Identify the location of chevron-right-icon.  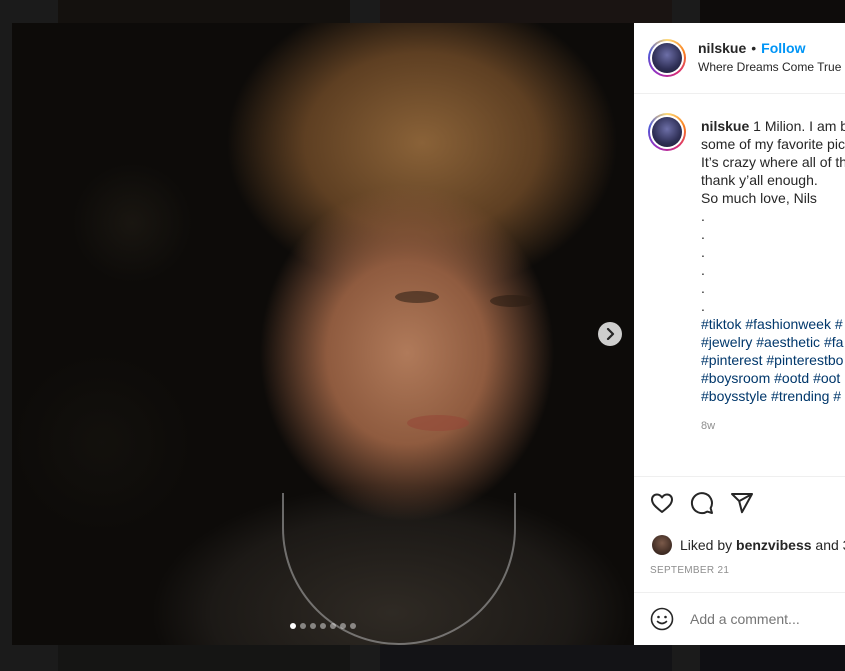
(610, 334).